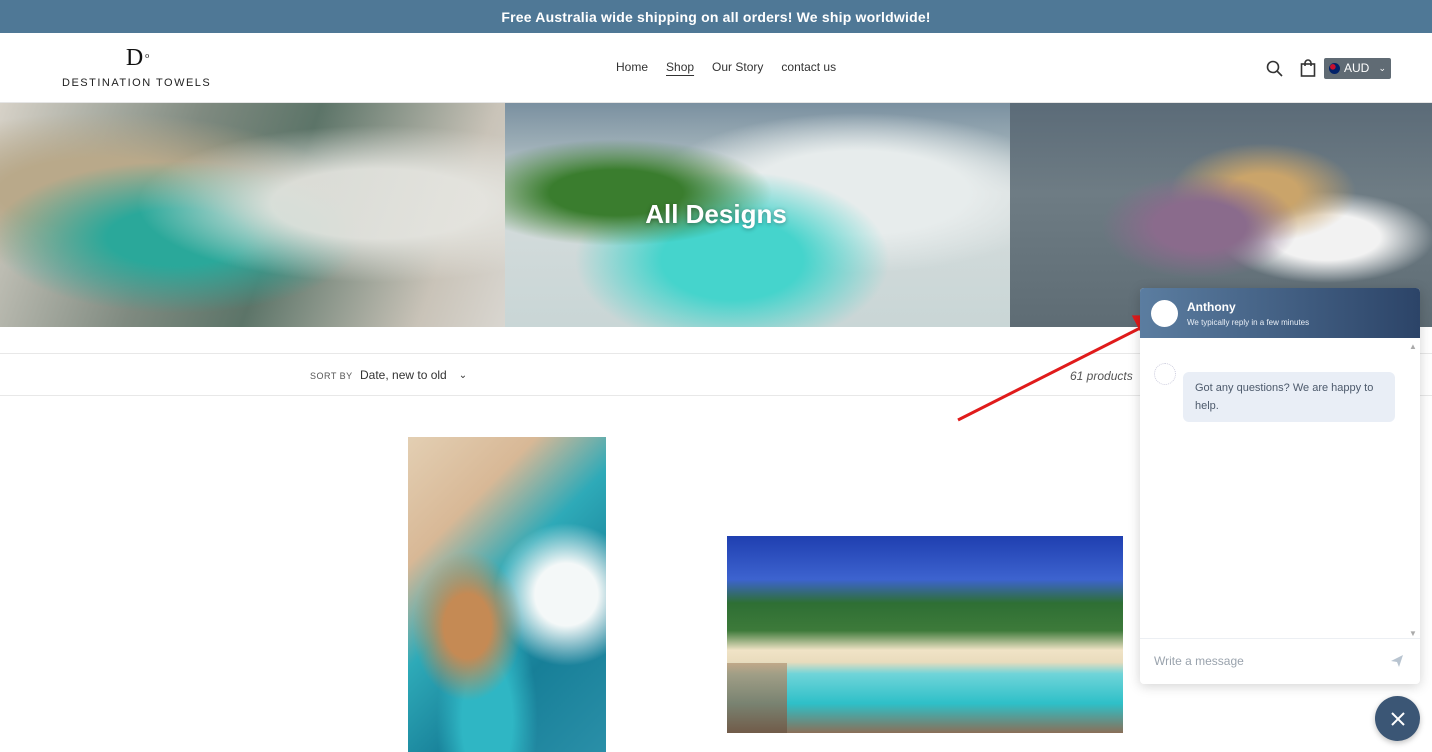 The height and width of the screenshot is (752, 1432). What do you see at coordinates (1413, 346) in the screenshot?
I see `scroll-up-icon: ▲` at bounding box center [1413, 346].